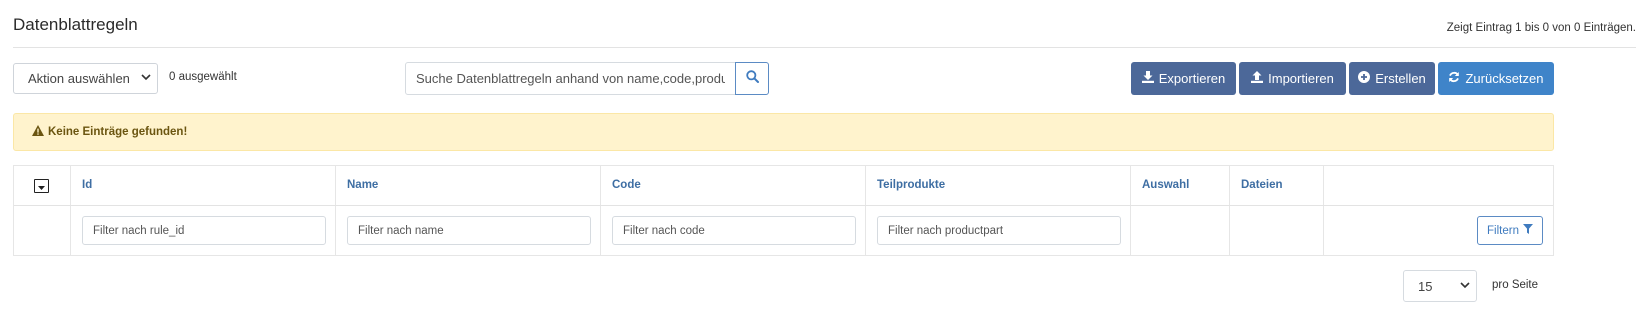 This screenshot has height=329, width=1649. I want to click on export-button: Exportieren, so click(1183, 78).